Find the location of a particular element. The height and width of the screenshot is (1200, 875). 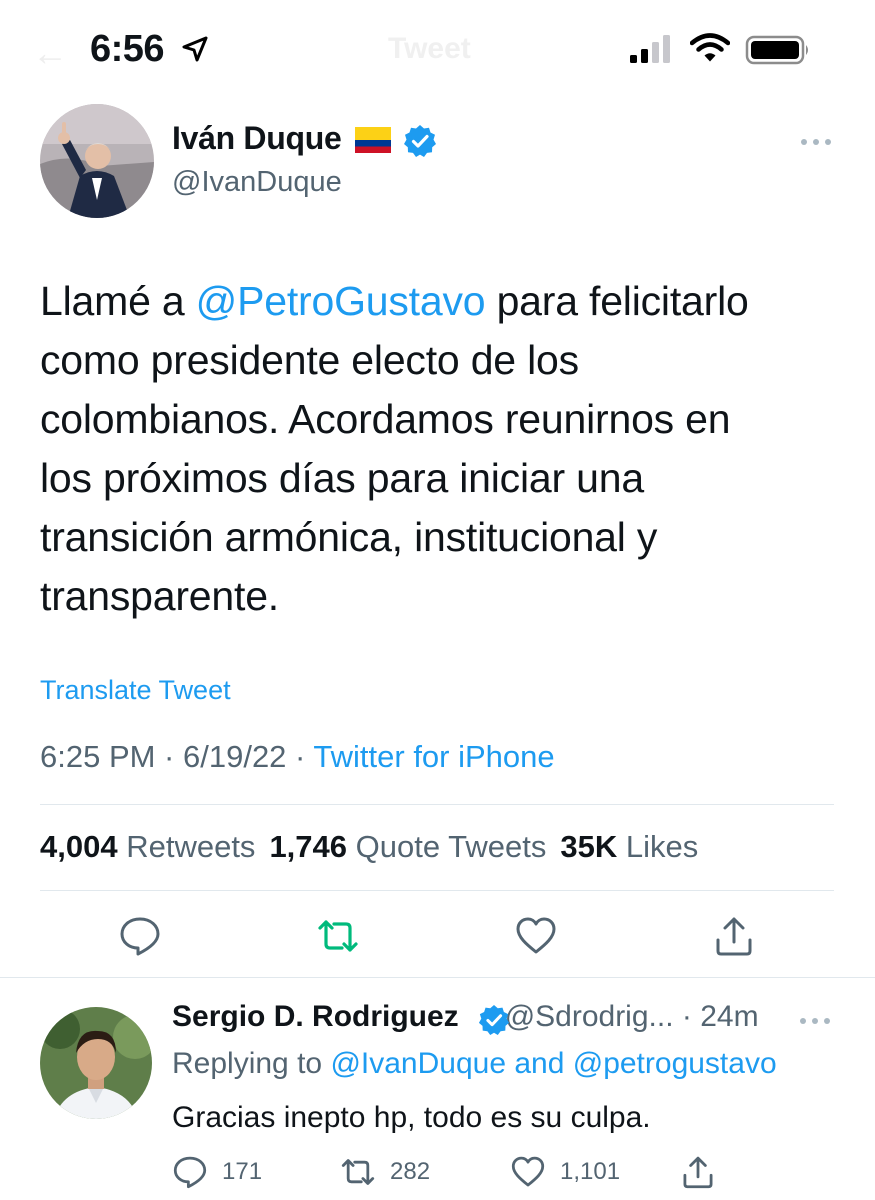

likes-label: Likes is located at coordinates (662, 846).